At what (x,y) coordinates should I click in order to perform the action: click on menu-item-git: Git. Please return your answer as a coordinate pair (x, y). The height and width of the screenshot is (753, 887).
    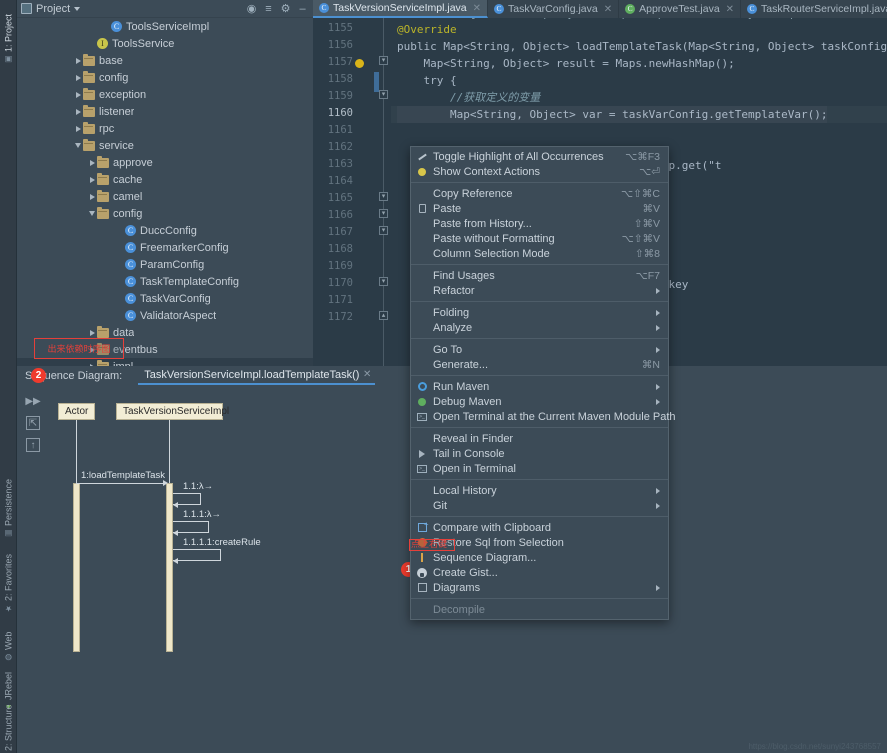
    Looking at the image, I should click on (539, 505).